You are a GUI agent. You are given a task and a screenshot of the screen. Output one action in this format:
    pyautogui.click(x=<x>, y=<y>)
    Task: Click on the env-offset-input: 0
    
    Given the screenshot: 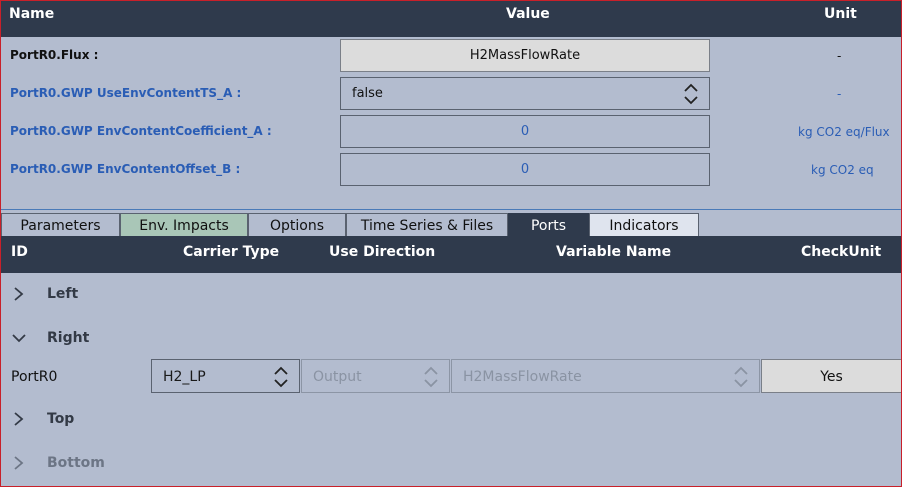 What is the action you would take?
    pyautogui.click(x=525, y=169)
    